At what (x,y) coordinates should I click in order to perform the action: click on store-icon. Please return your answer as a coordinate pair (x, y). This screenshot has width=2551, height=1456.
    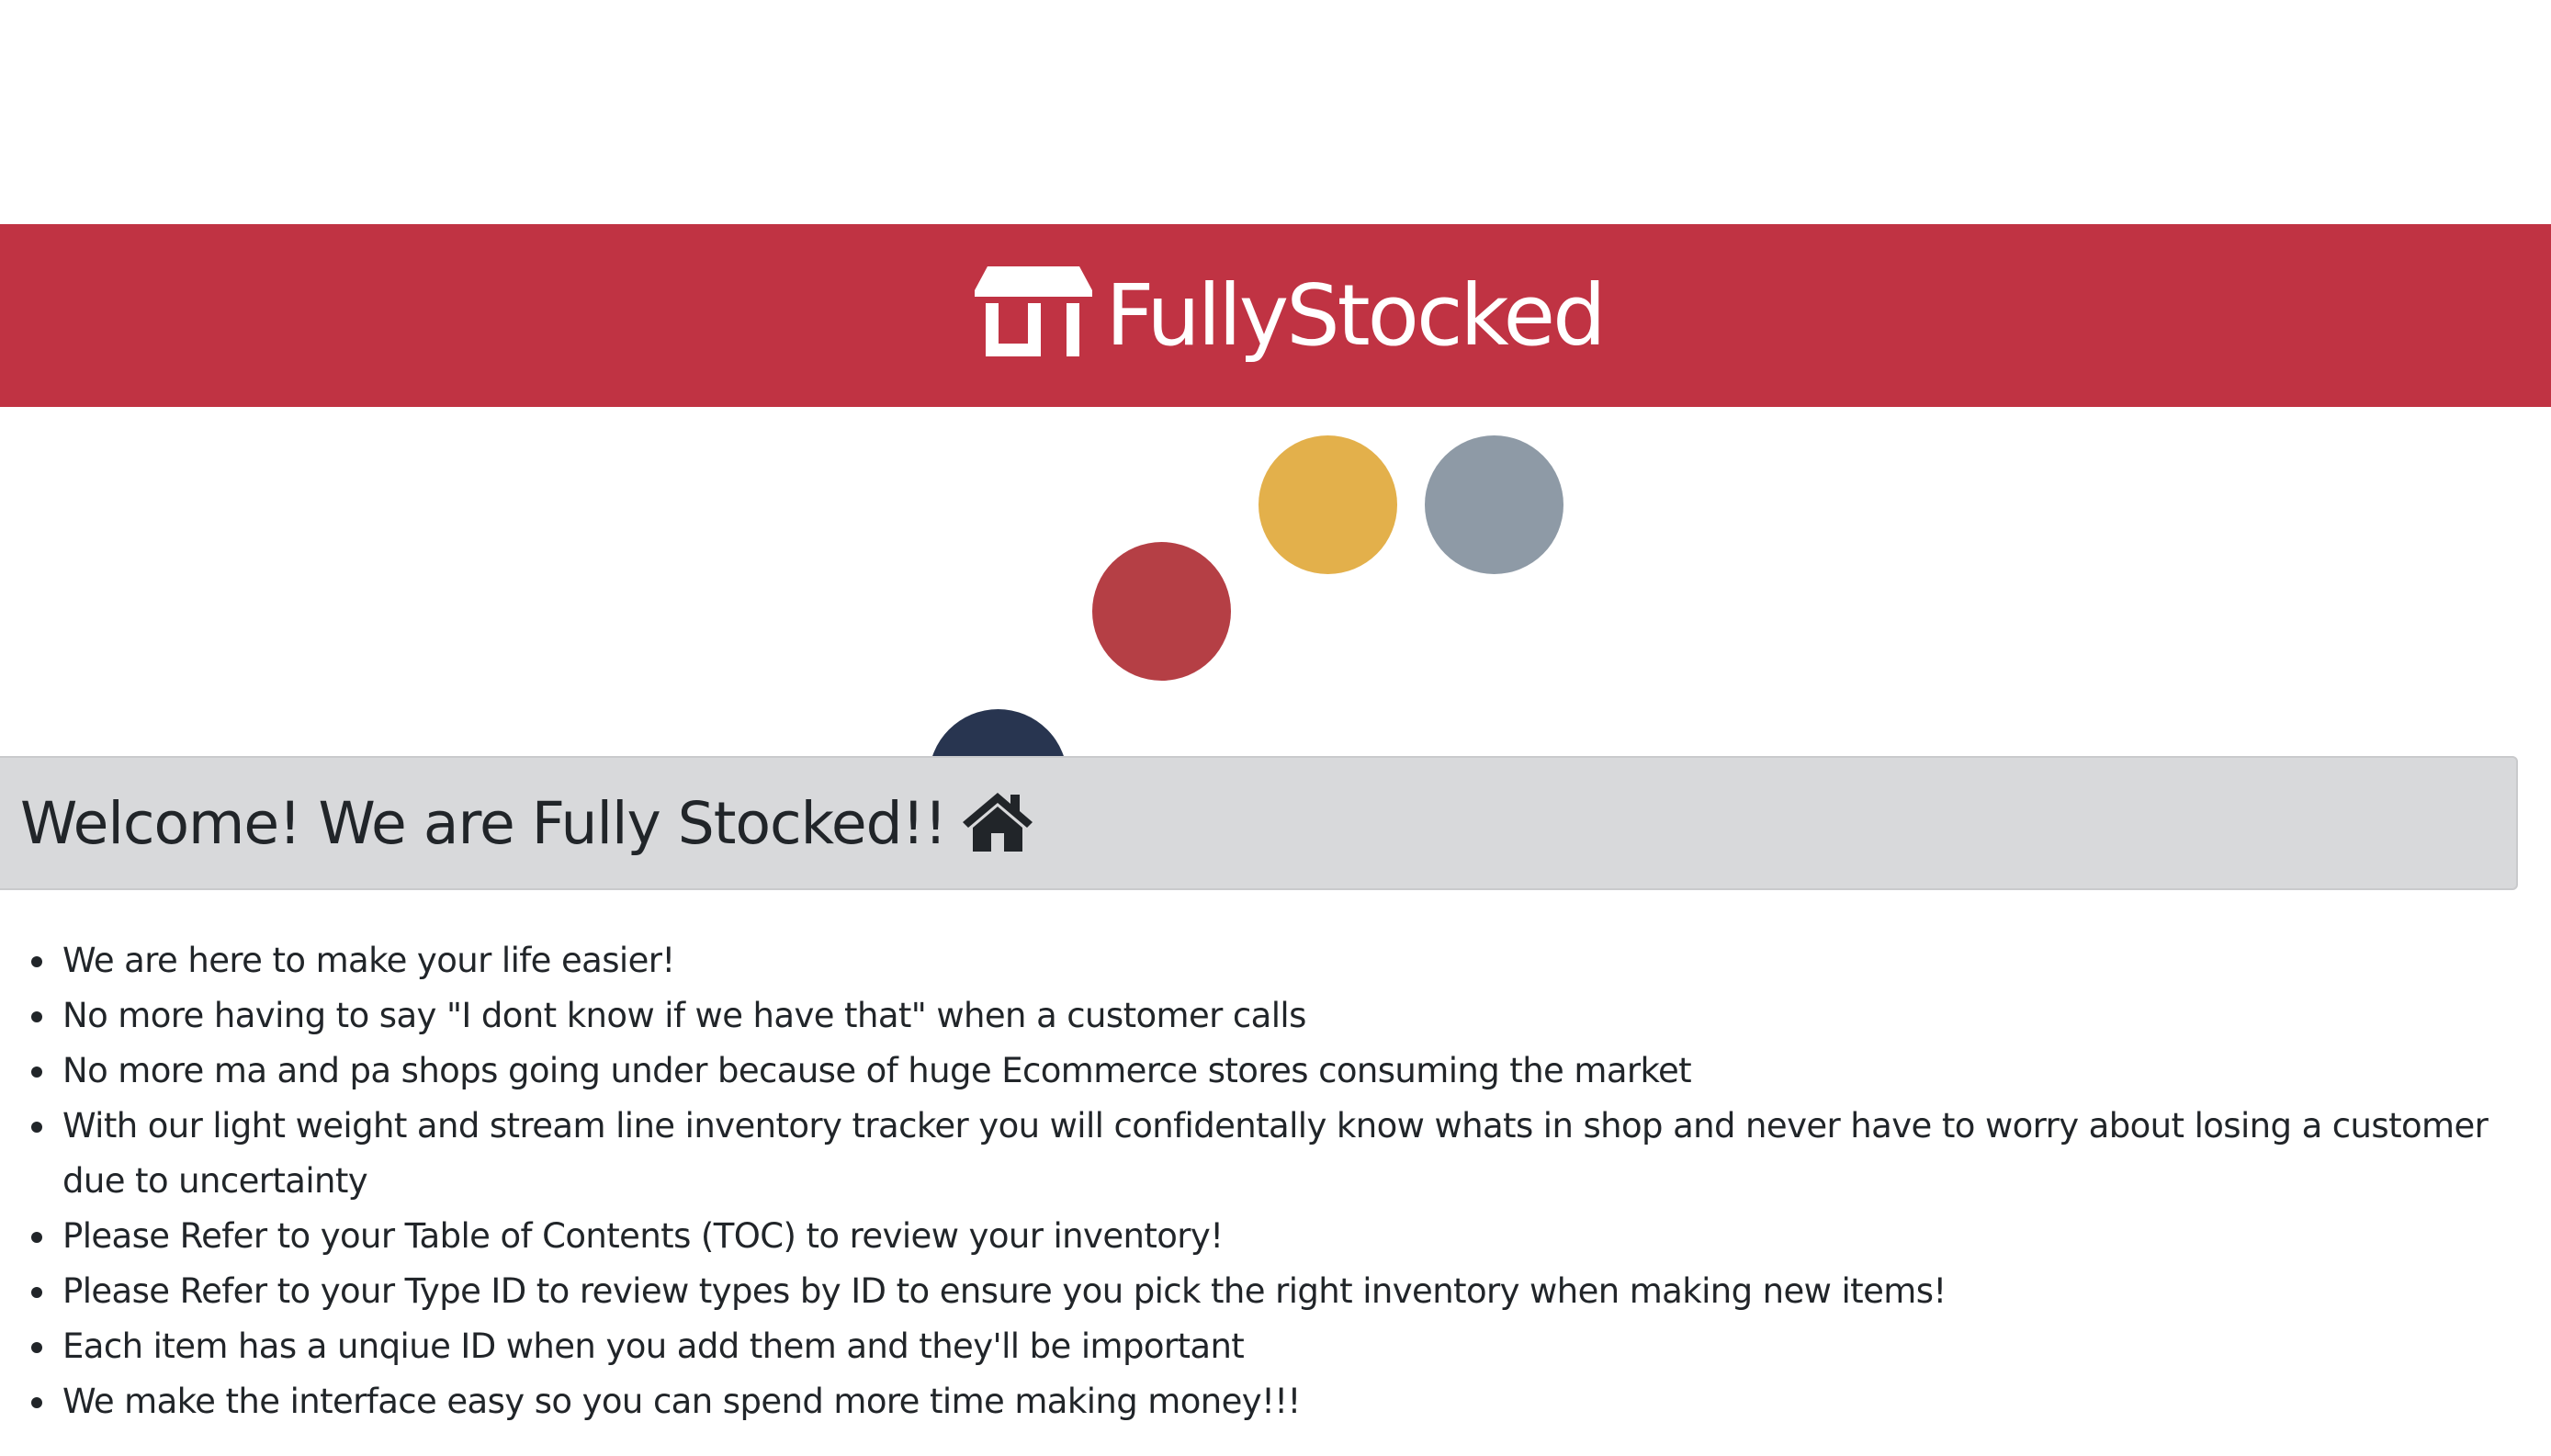
    Looking at the image, I should click on (1034, 310).